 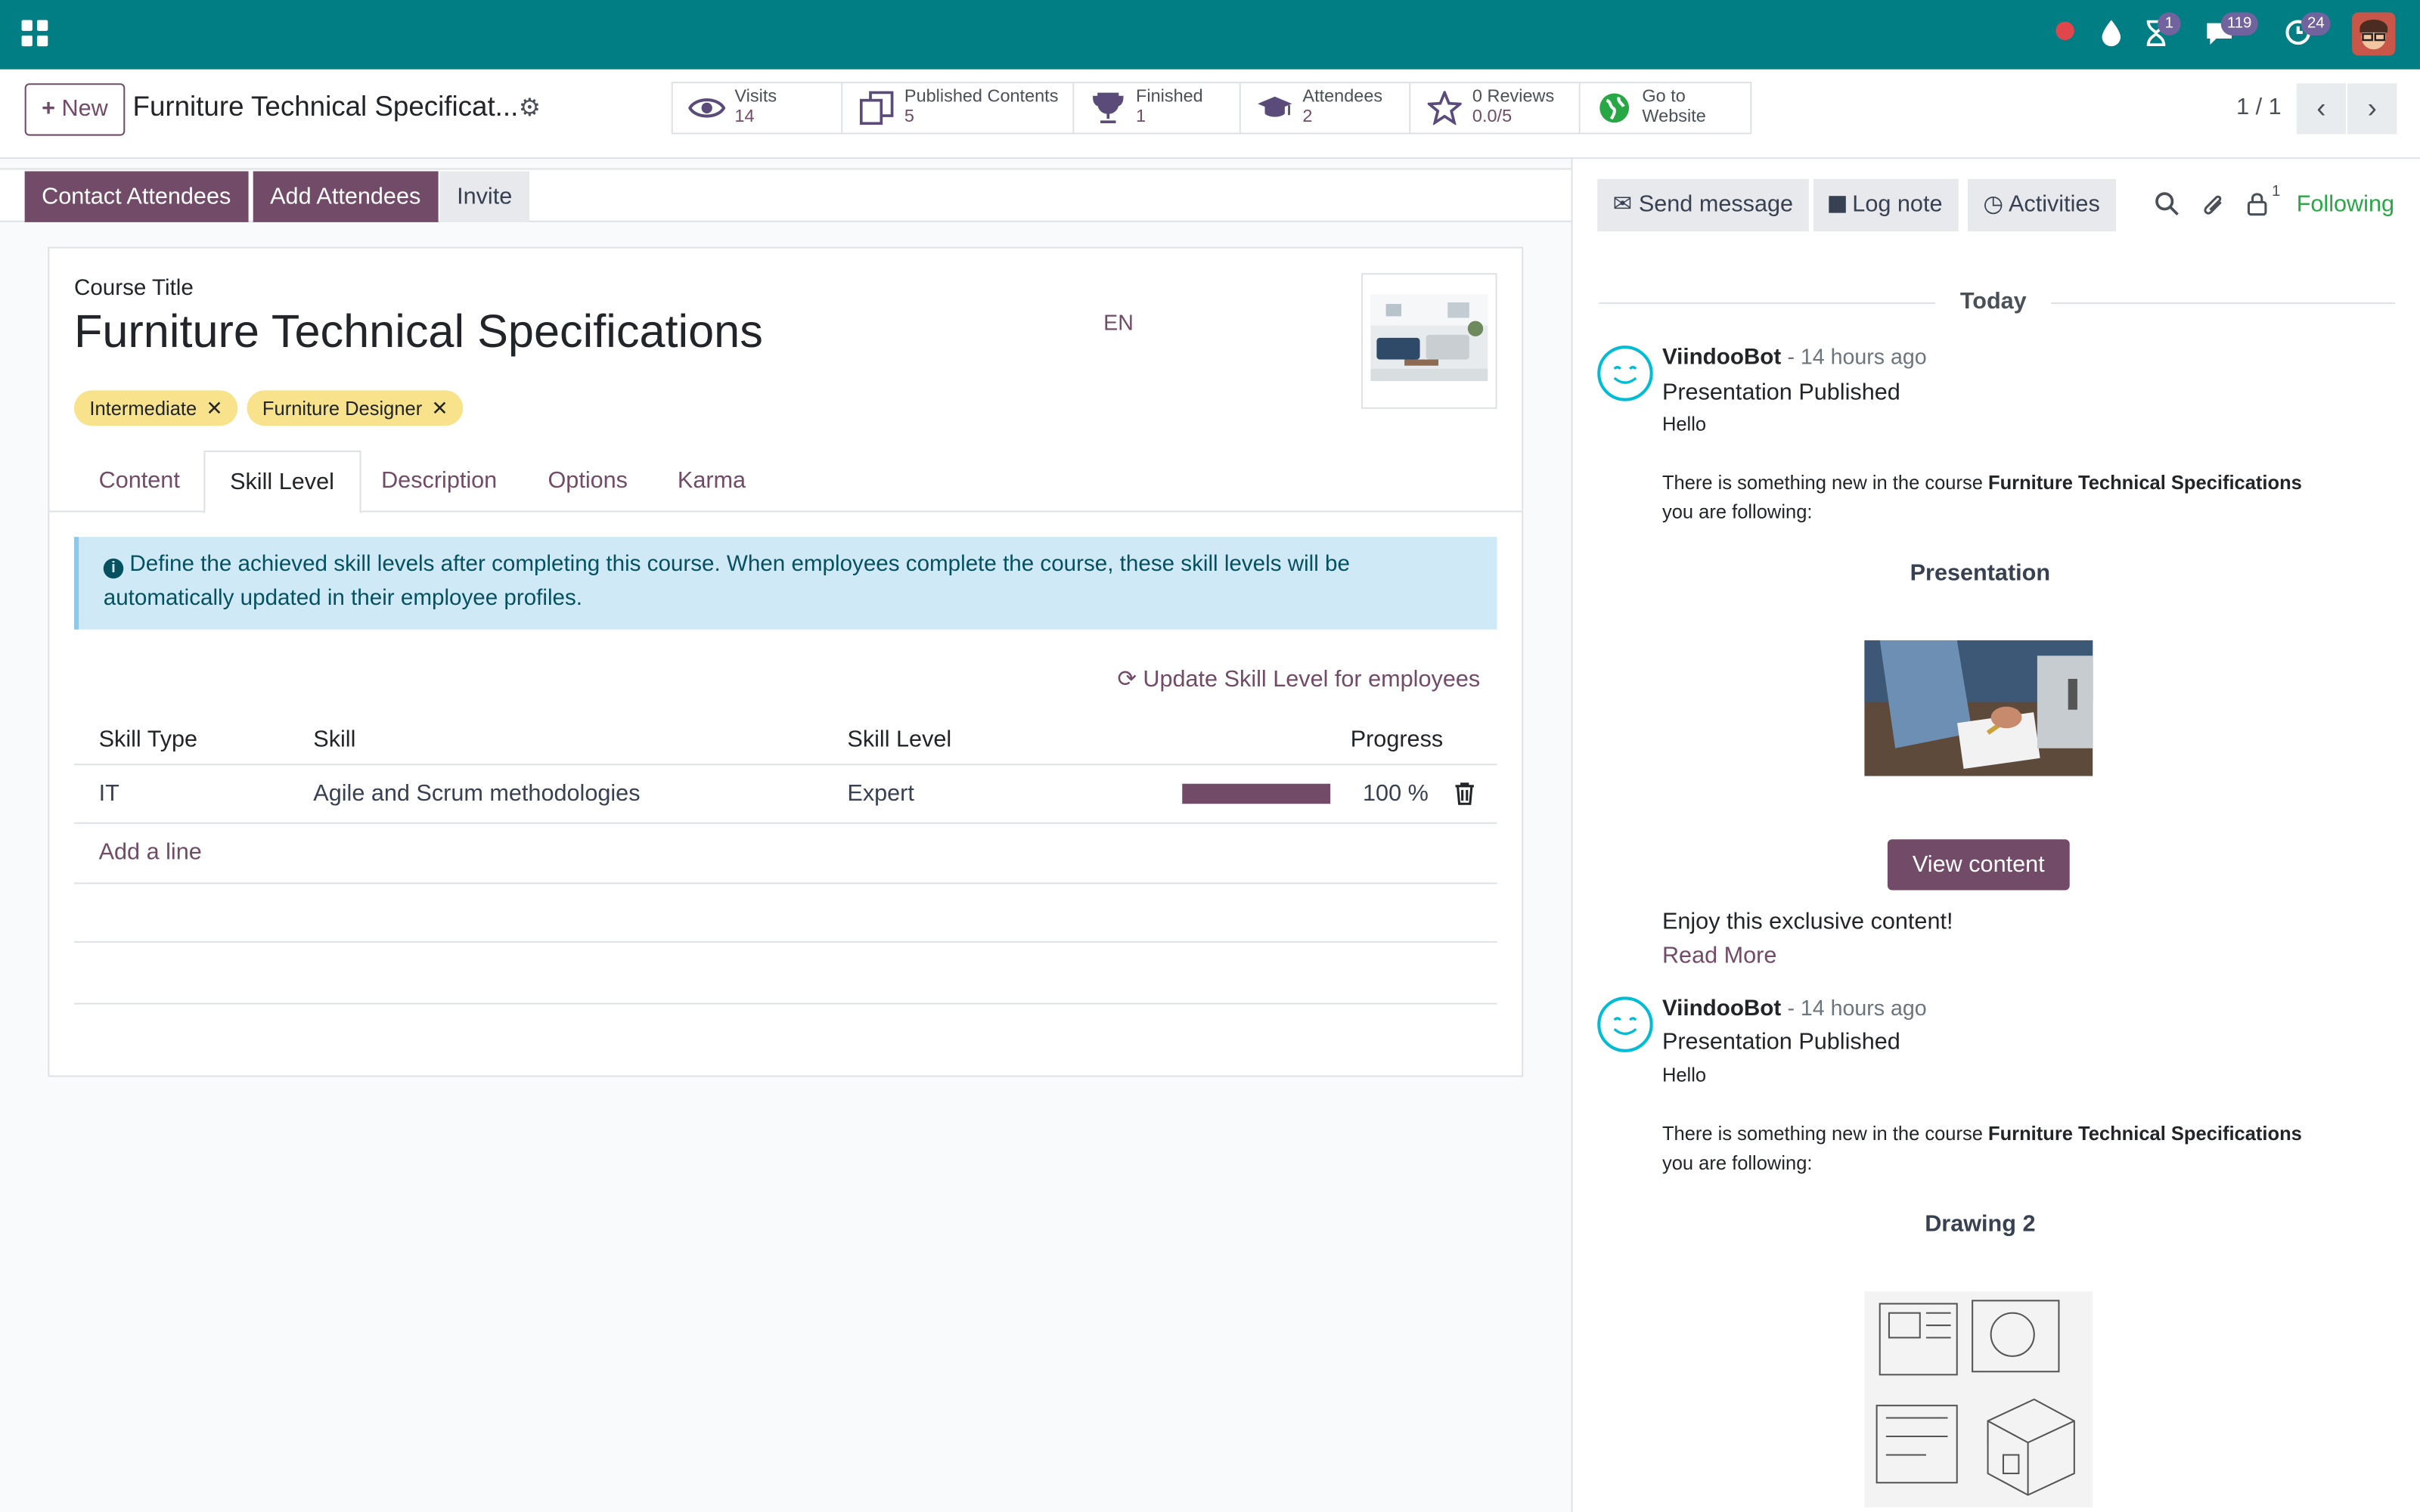 What do you see at coordinates (588, 482) in the screenshot?
I see `tab-options: Options` at bounding box center [588, 482].